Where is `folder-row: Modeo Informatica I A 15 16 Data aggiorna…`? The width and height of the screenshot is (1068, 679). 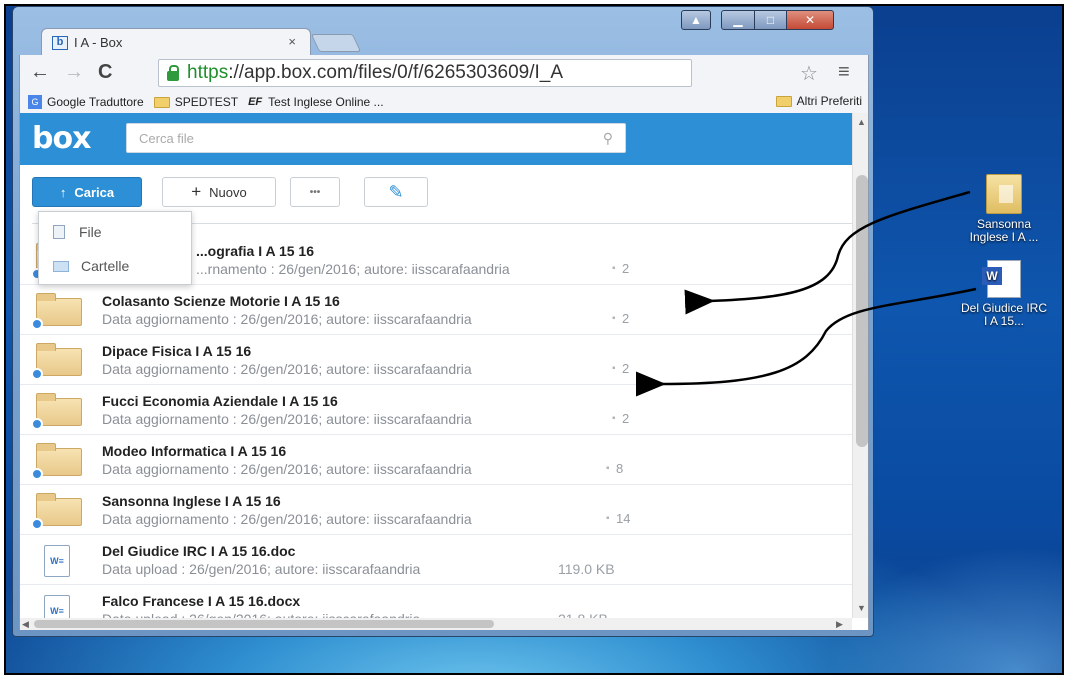
folder-row: Modeo Informatica I A 15 16 Data aggiorna… is located at coordinates (436, 460).